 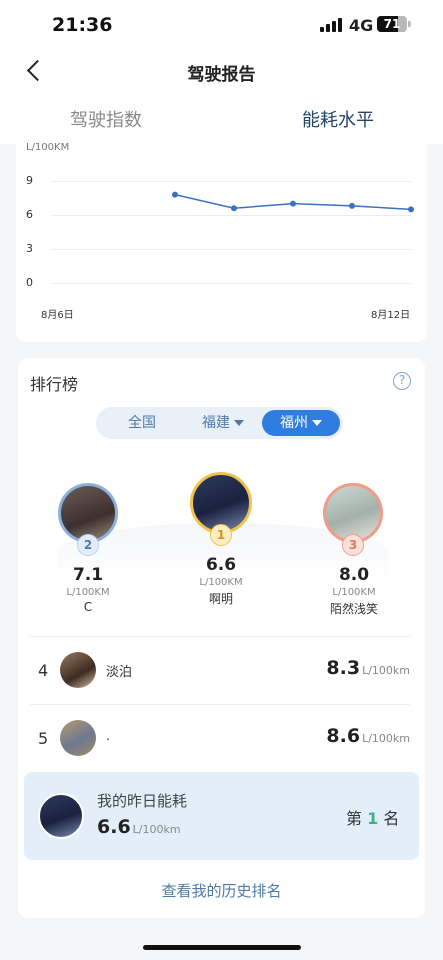 I want to click on list-item: 4 淡泊 8.3 L/100km, so click(x=220, y=670).